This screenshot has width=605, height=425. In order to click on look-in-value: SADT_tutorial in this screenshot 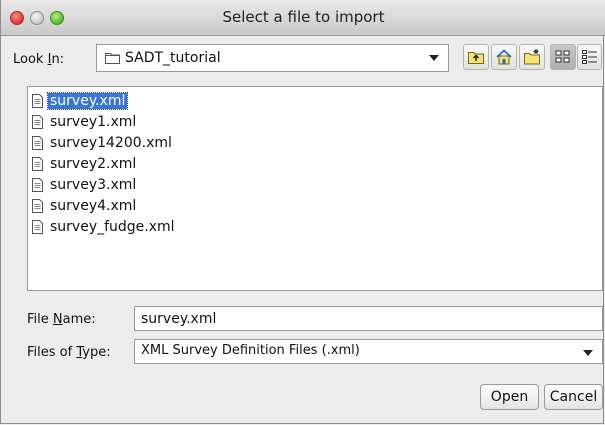, I will do `click(173, 58)`.